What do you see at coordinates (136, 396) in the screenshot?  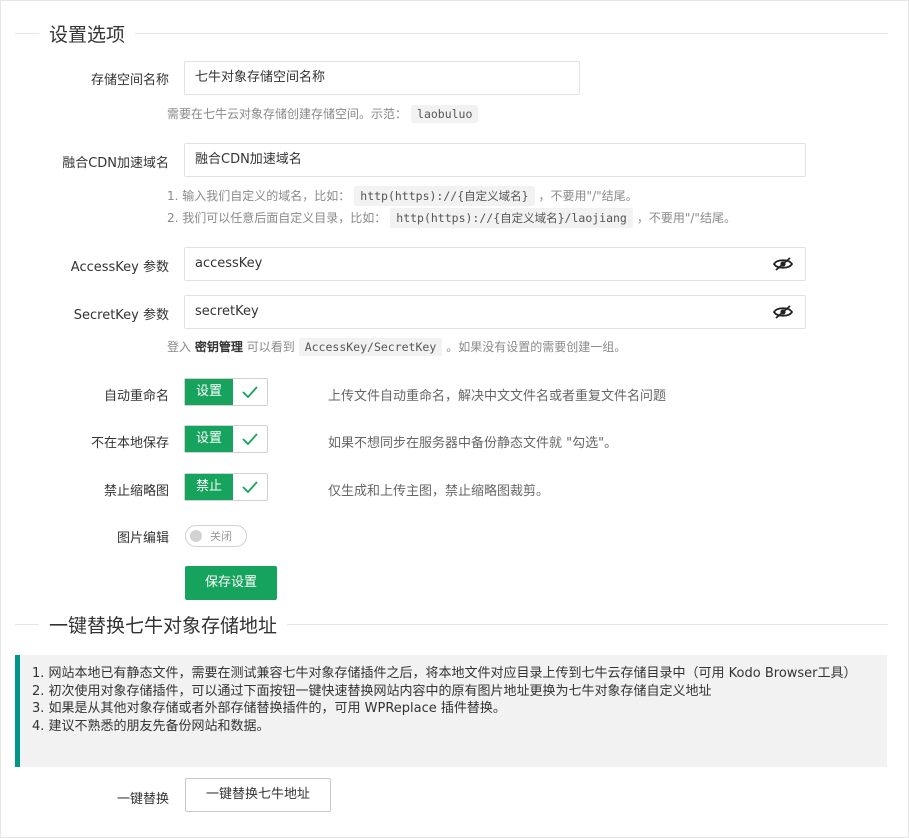 I see `auto-rename-label: 自动重命名` at bounding box center [136, 396].